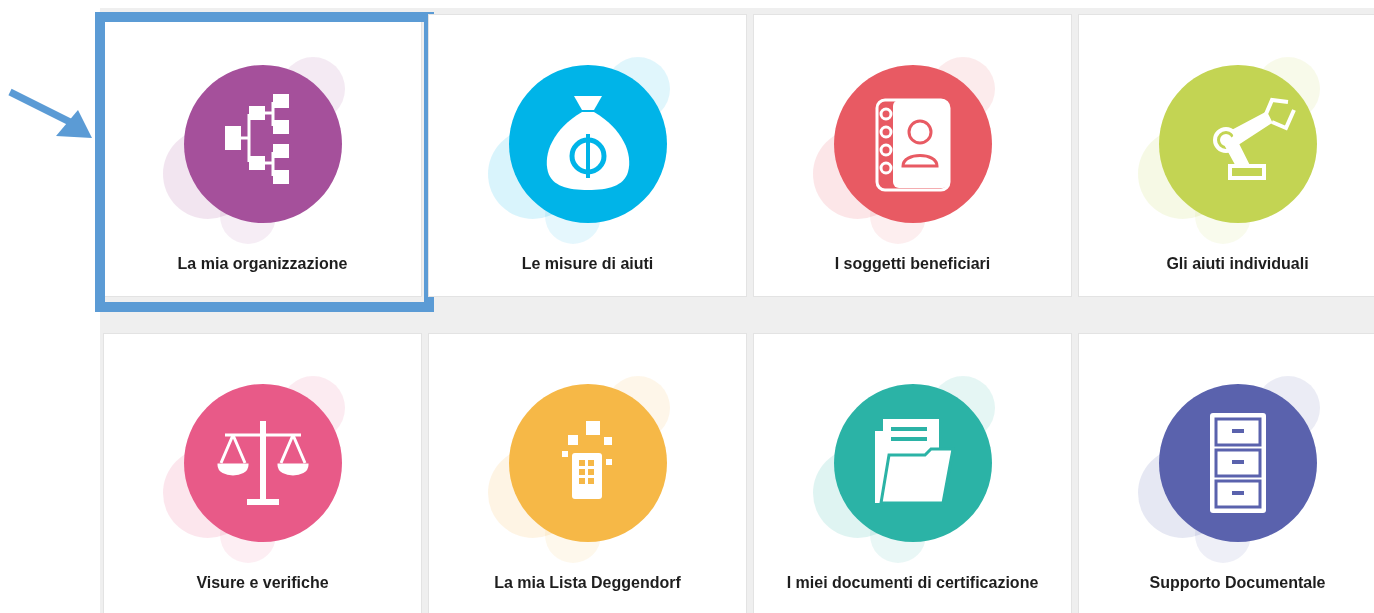 The width and height of the screenshot is (1374, 613). I want to click on menu-card: Gli aiuti individuali, so click(1226, 155).